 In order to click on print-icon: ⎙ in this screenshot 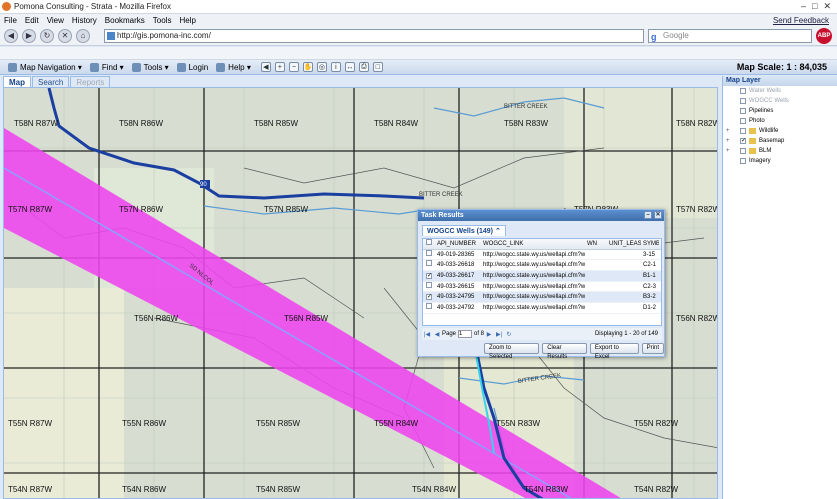, I will do `click(363, 67)`.